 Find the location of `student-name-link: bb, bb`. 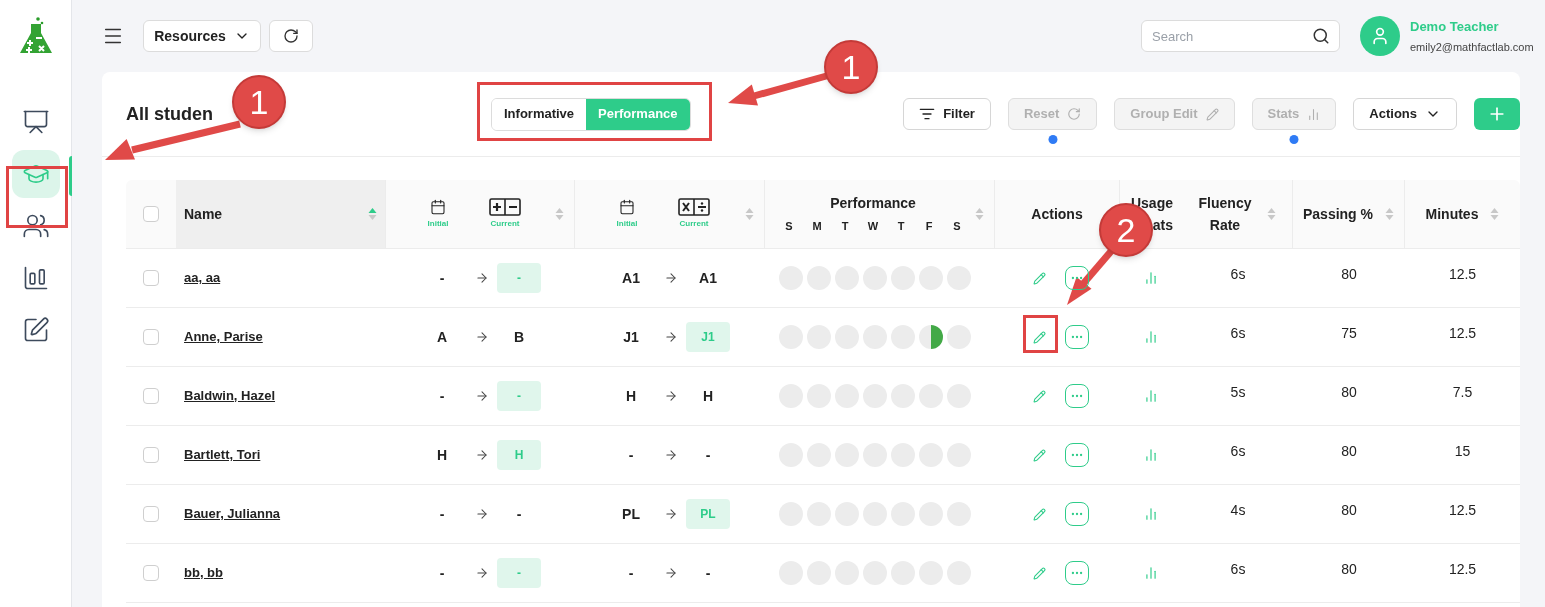

student-name-link: bb, bb is located at coordinates (203, 572).